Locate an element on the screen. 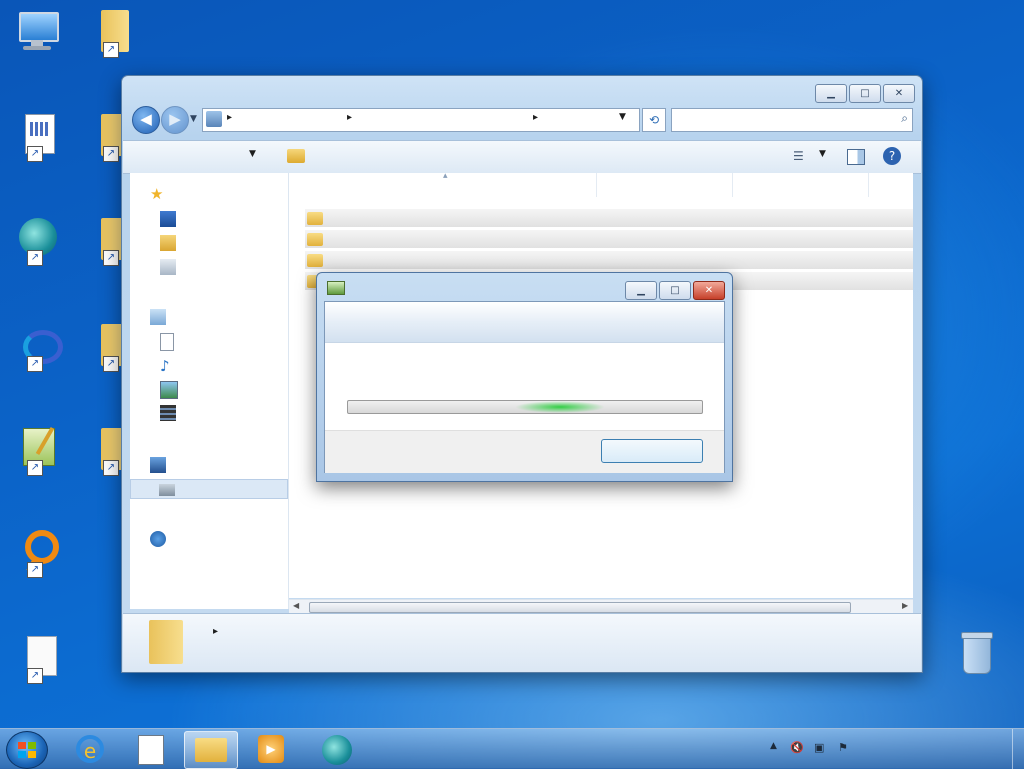 Image resolution: width=1024 pixels, height=769 pixels. scroll-right-icon: ▶ is located at coordinates (905, 605).